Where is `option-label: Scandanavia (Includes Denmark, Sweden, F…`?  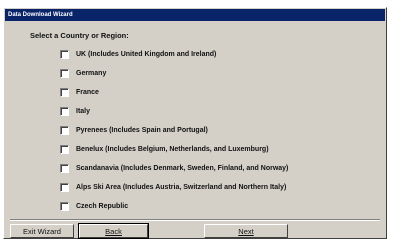 option-label: Scandanavia (Includes Denmark, Sweden, F… is located at coordinates (182, 168).